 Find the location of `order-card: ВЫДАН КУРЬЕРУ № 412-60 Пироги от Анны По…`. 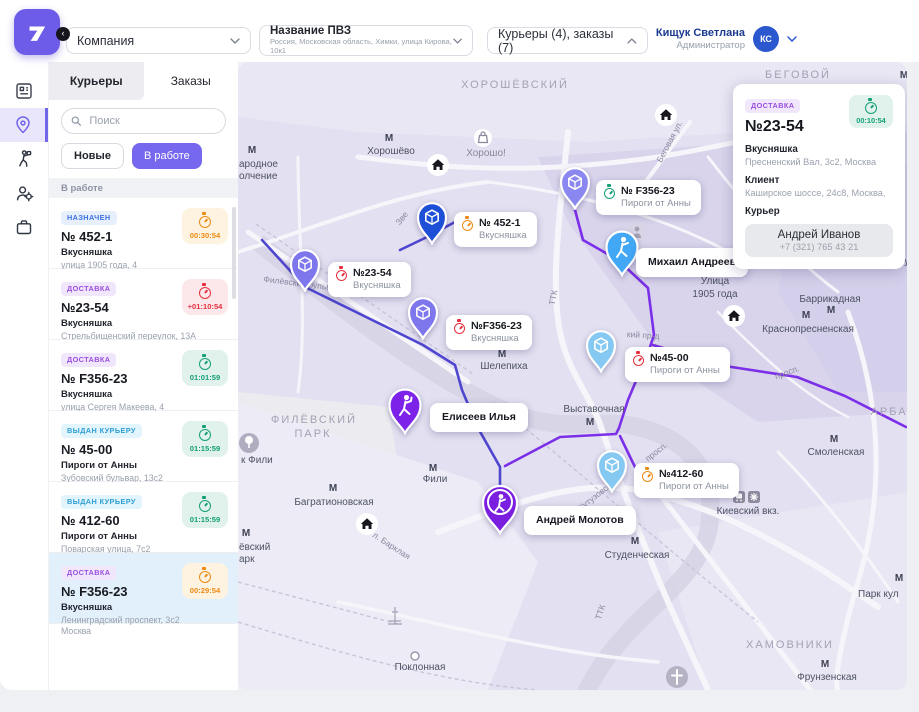

order-card: ВЫДАН КУРЬЕРУ № 412-60 Пироги от Анны По… is located at coordinates (143, 523).